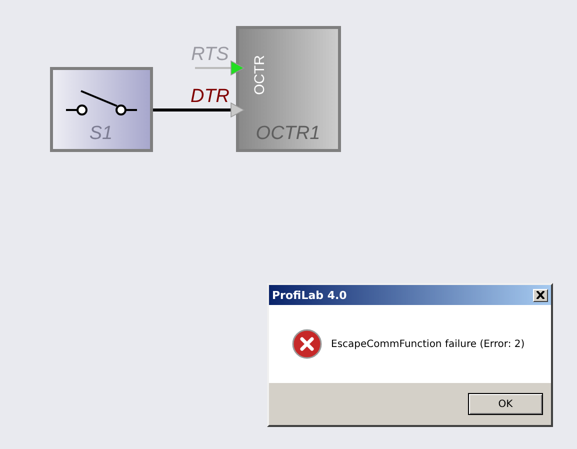 This screenshot has height=449, width=577. Describe the element at coordinates (259, 75) in the screenshot. I see `block-type: OCTR` at that location.